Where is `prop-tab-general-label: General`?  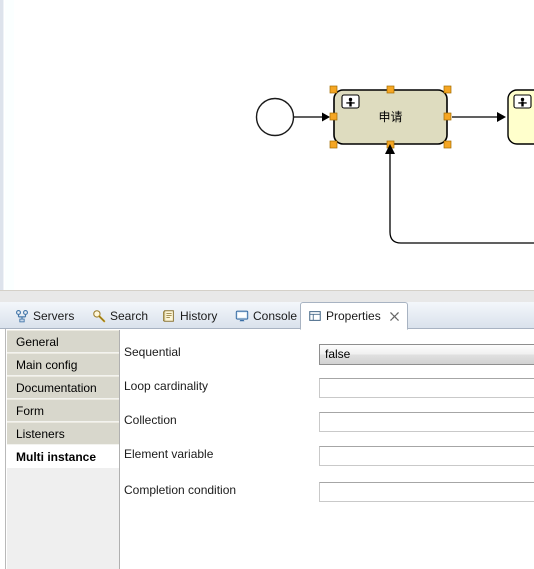 prop-tab-general-label: General is located at coordinates (37, 342).